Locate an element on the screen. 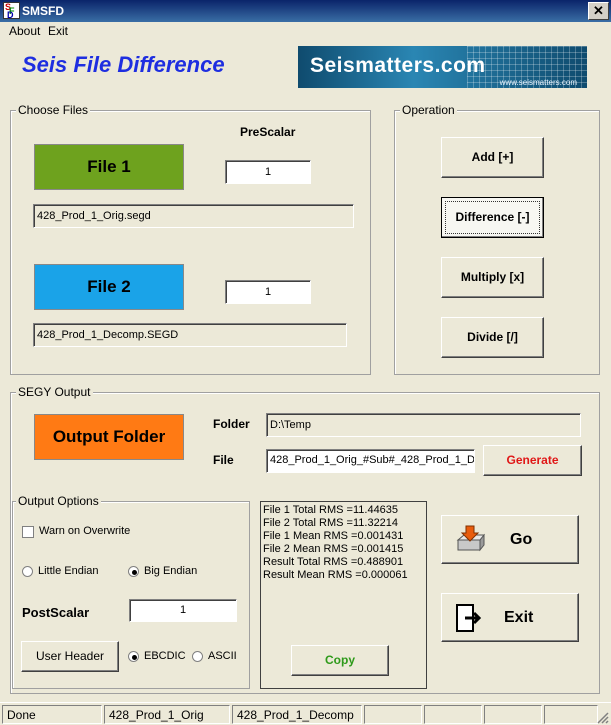 This screenshot has height=725, width=611. little-endian-label: Little Endian is located at coordinates (68, 571).